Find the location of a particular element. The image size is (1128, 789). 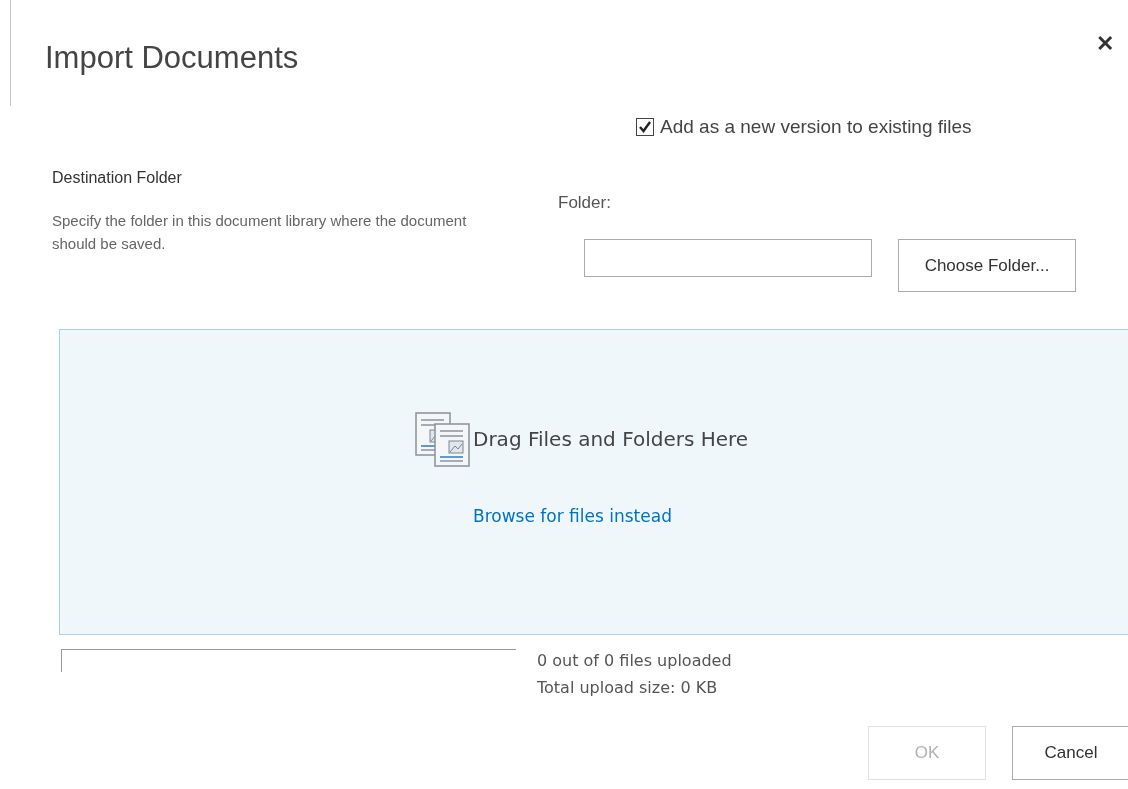

folder-field is located at coordinates (728, 258).